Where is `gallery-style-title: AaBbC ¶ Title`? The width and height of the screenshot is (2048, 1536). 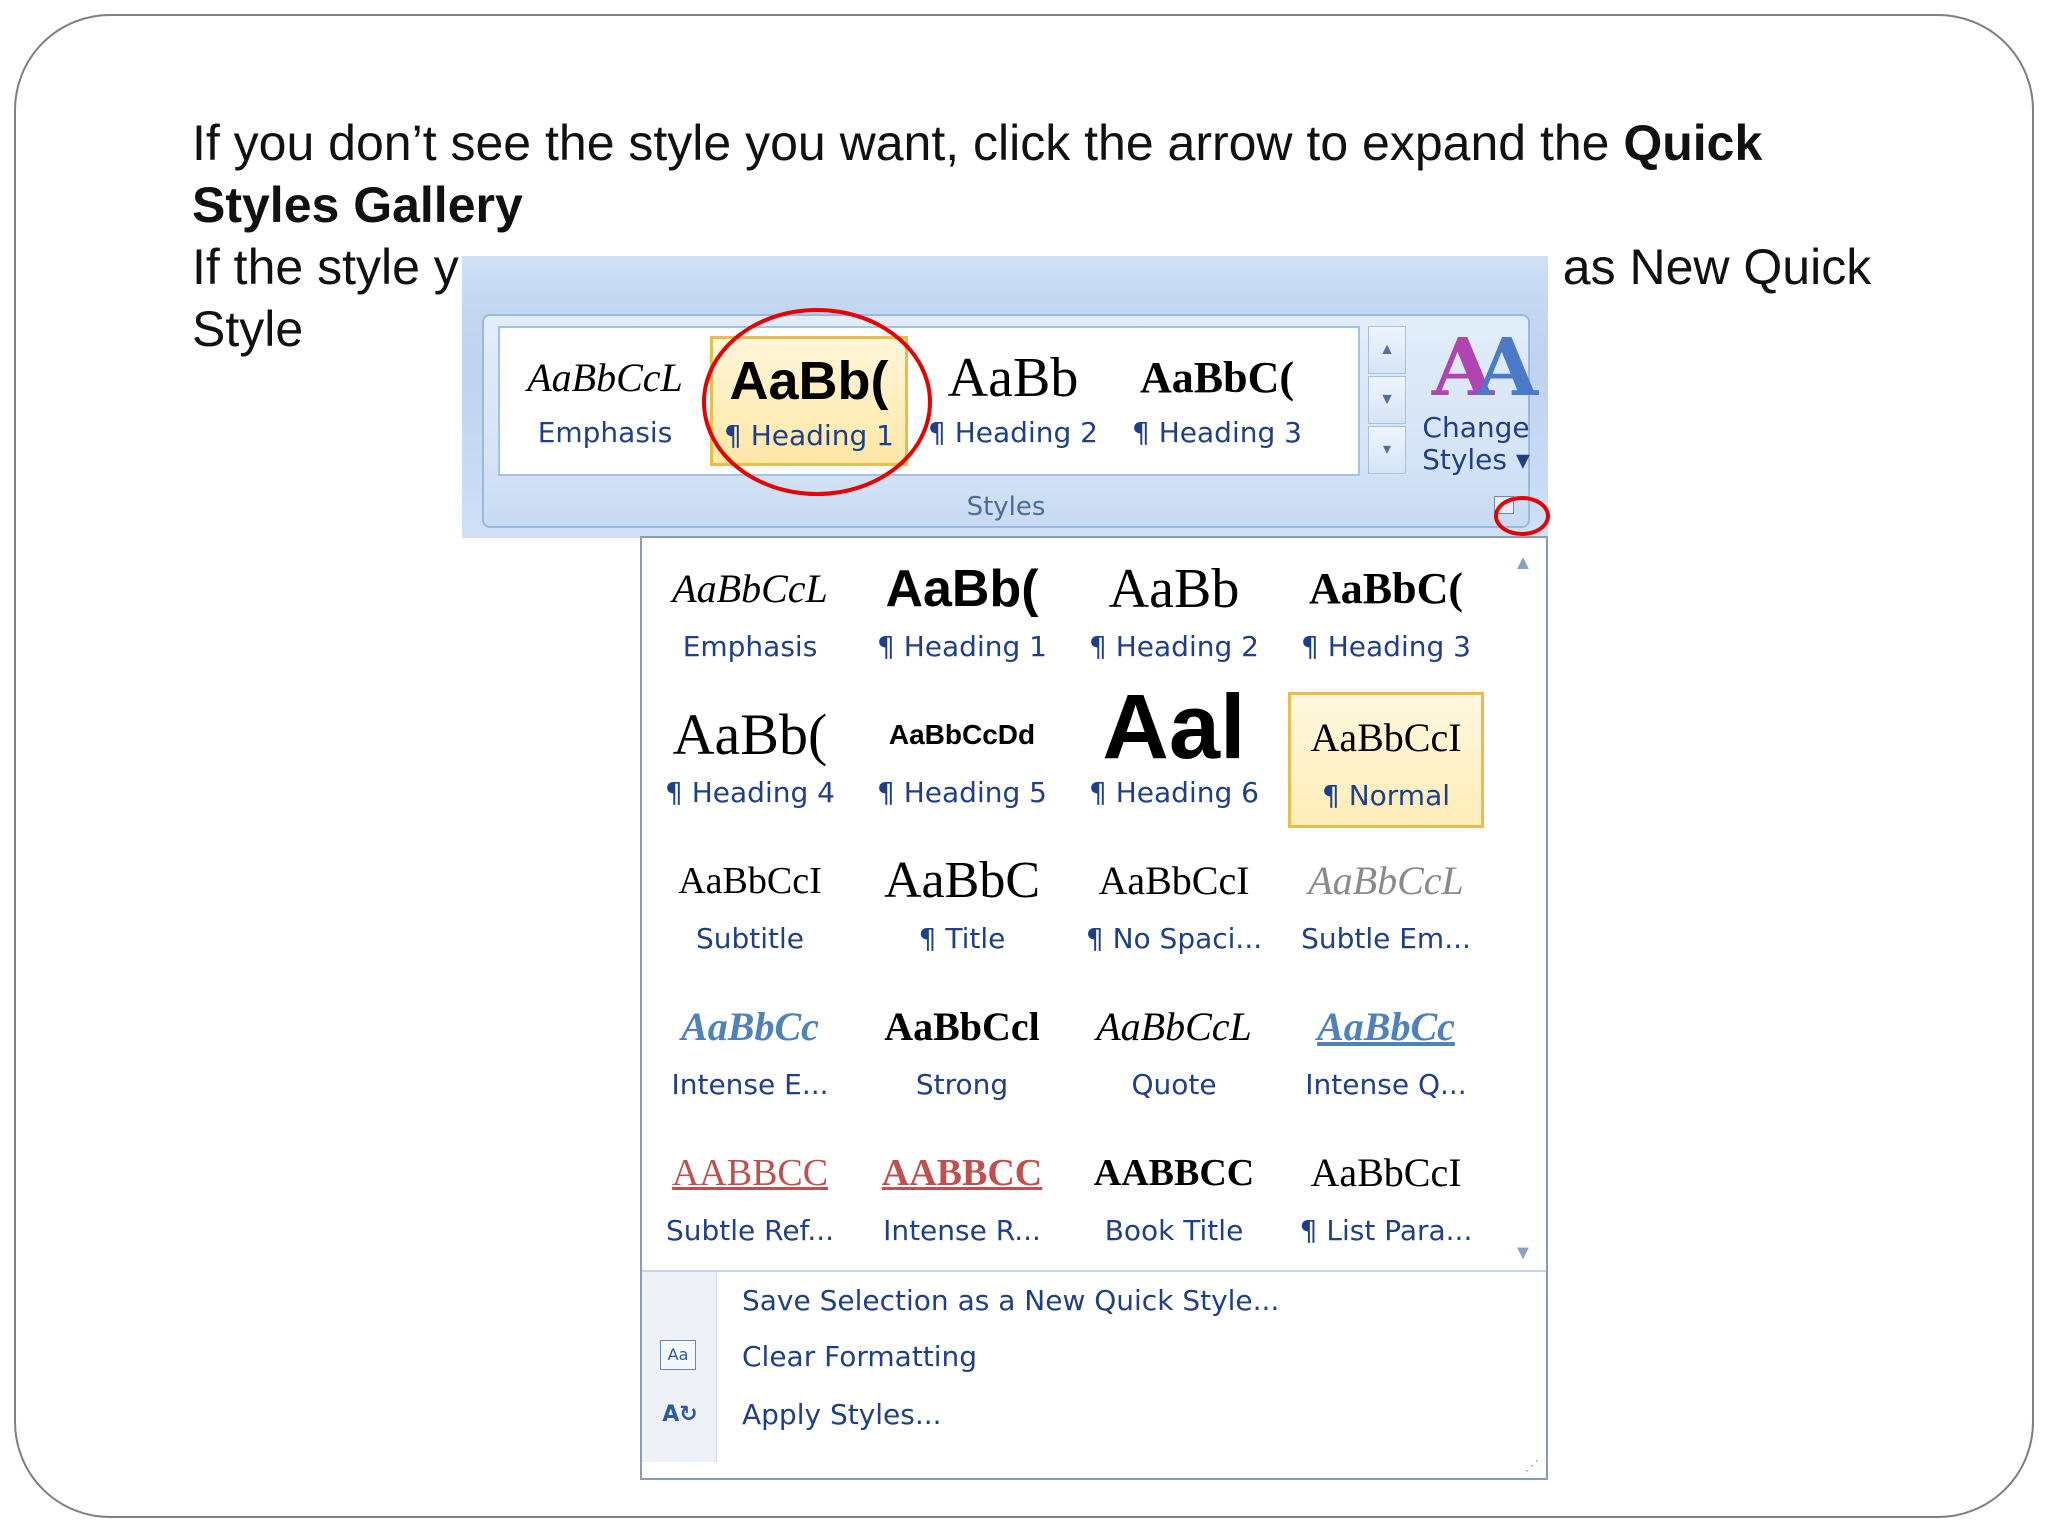 gallery-style-title: AaBbC ¶ Title is located at coordinates (962, 906).